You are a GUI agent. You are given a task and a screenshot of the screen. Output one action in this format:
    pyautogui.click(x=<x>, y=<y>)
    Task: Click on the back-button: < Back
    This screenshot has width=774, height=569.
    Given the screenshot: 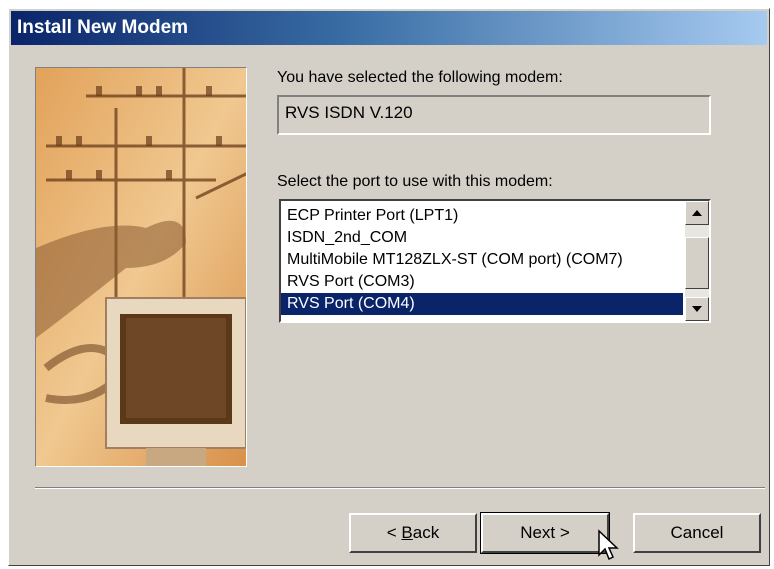 What is the action you would take?
    pyautogui.click(x=413, y=533)
    